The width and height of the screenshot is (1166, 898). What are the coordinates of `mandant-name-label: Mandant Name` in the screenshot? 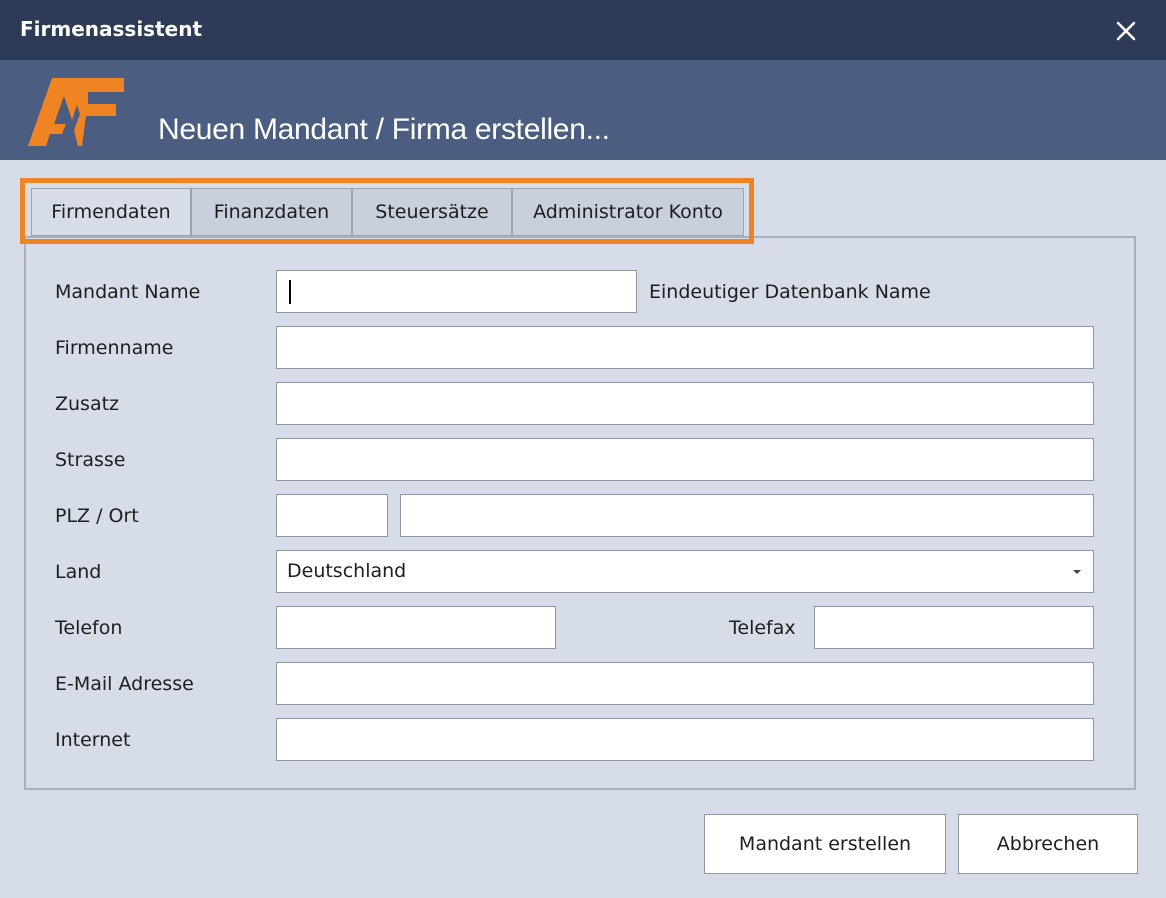 It's located at (128, 292).